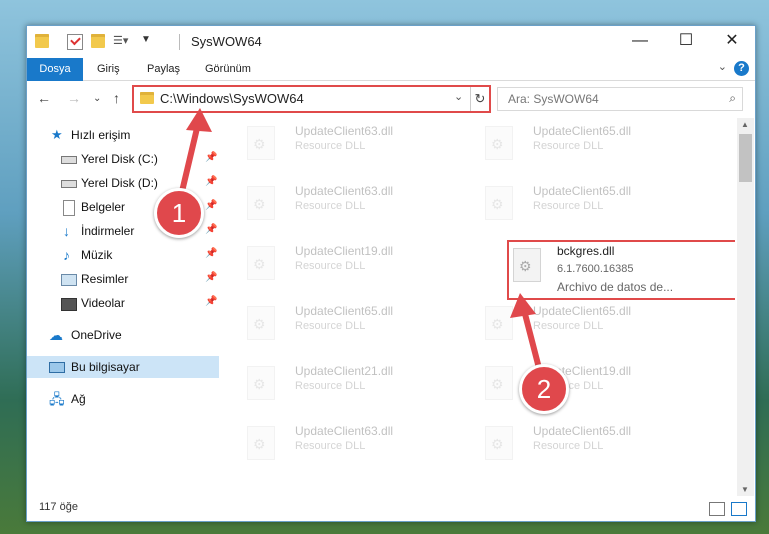  What do you see at coordinates (179, 213) in the screenshot?
I see `callout-step-1: 1` at bounding box center [179, 213].